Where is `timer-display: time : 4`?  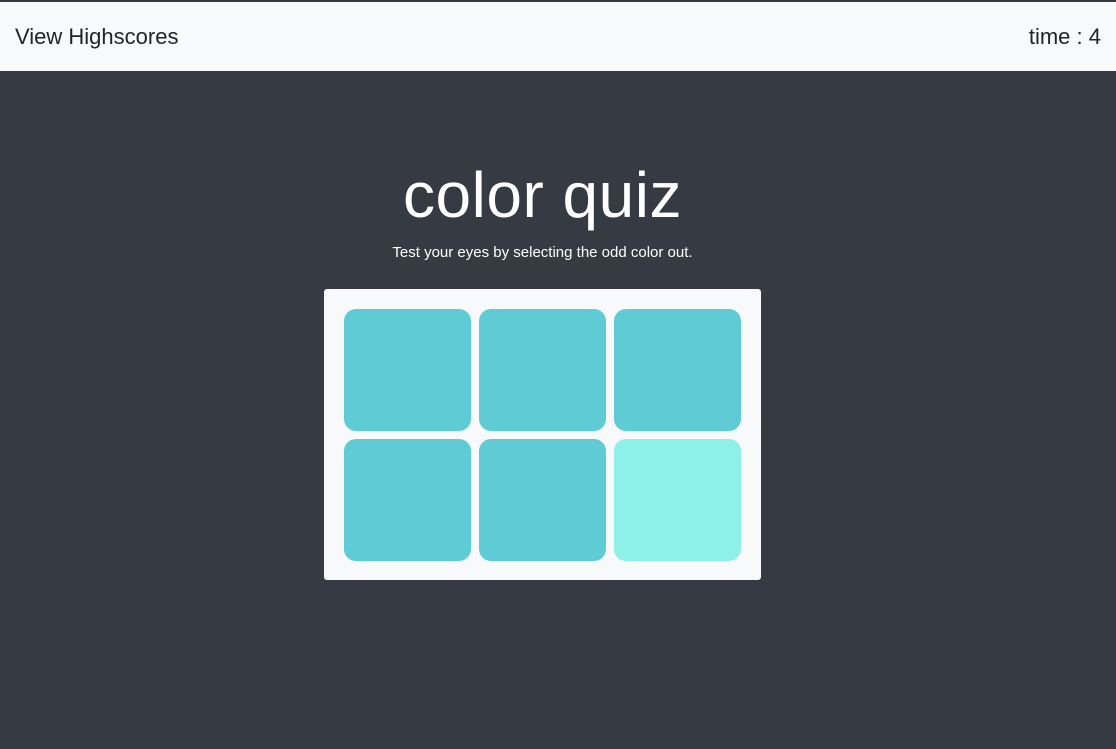
timer-display: time : 4 is located at coordinates (1064, 36).